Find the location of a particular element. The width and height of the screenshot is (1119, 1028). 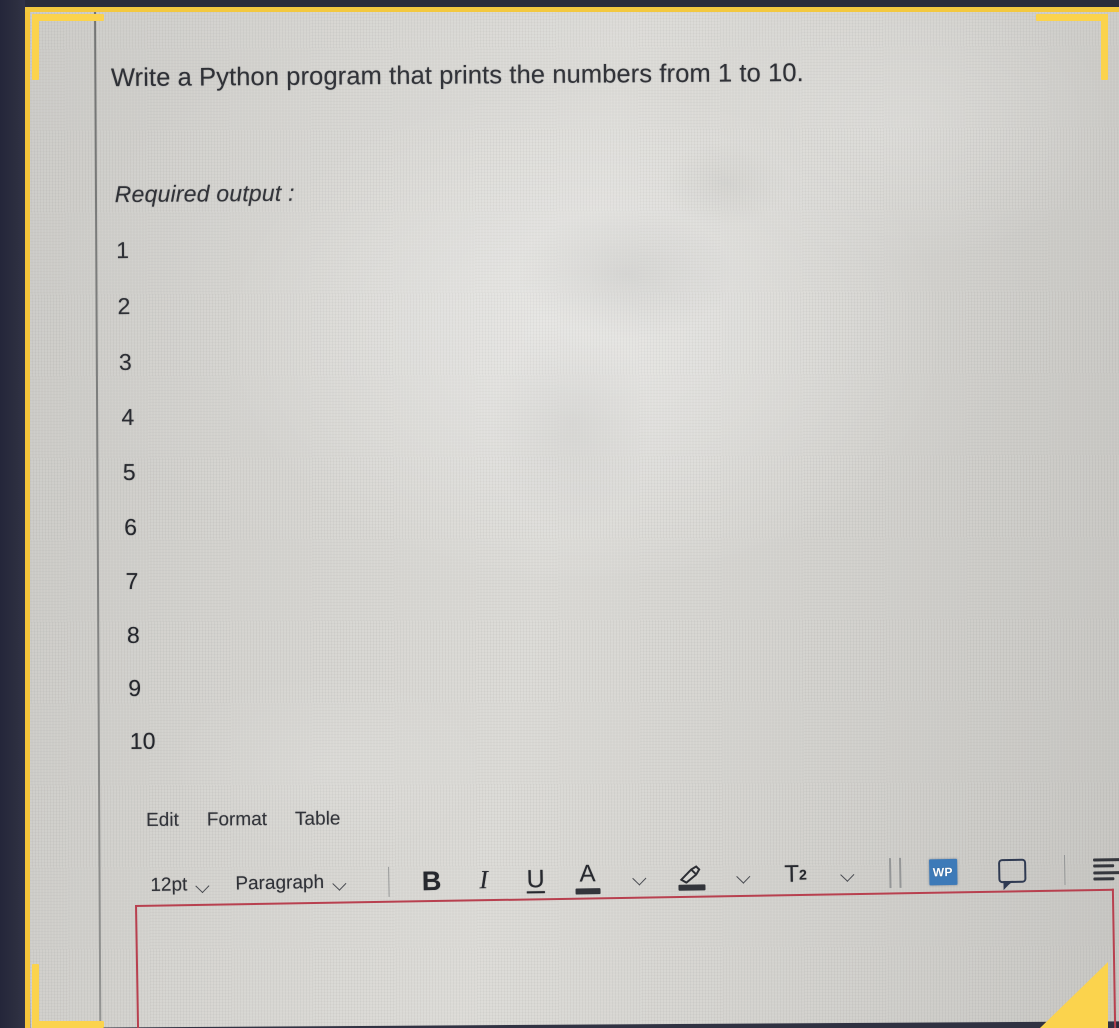

text-color-letter: A is located at coordinates (587, 874).